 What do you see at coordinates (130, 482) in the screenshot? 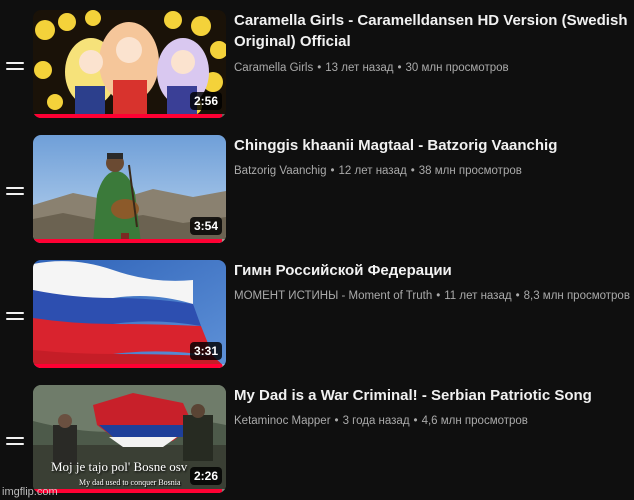
I see `thumbnail-subcaption: My dad used to conquer Bosnia` at bounding box center [130, 482].